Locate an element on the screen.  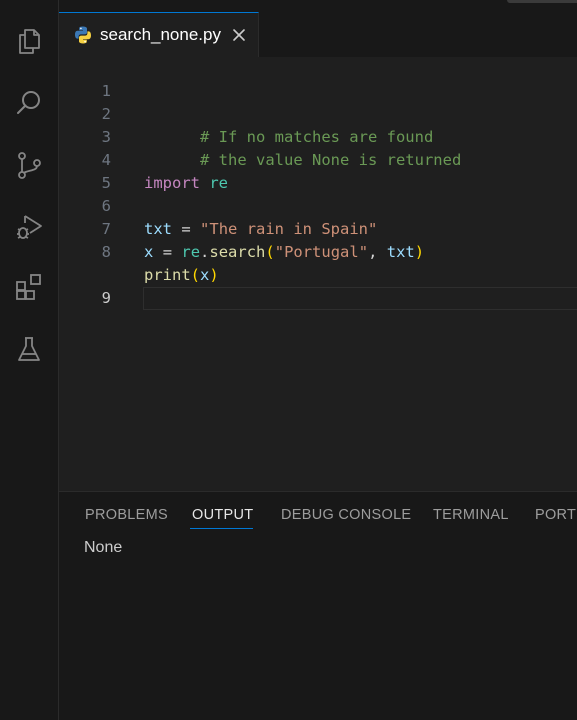
activity-bar is located at coordinates (29, 360).